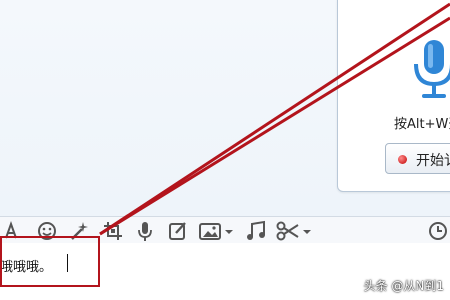 Image resolution: width=450 pixels, height=300 pixels. I want to click on record-dot-icon, so click(402, 159).